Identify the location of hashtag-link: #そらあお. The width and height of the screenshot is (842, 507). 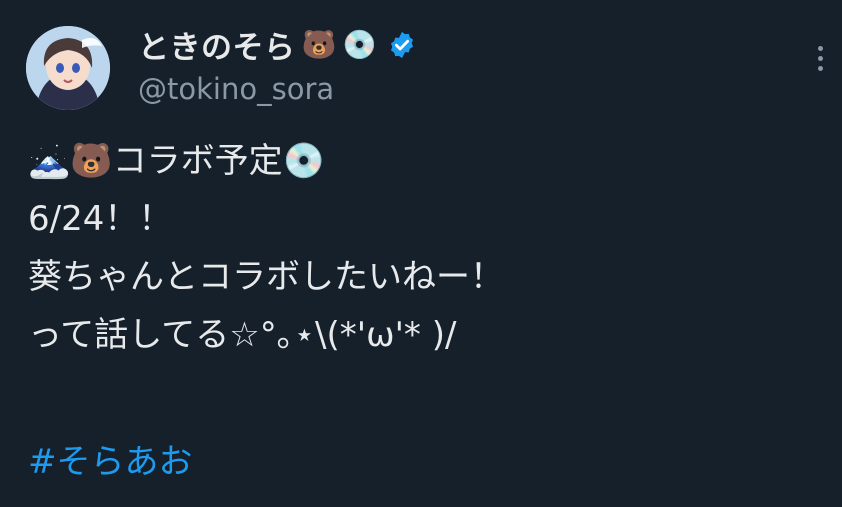
(110, 458).